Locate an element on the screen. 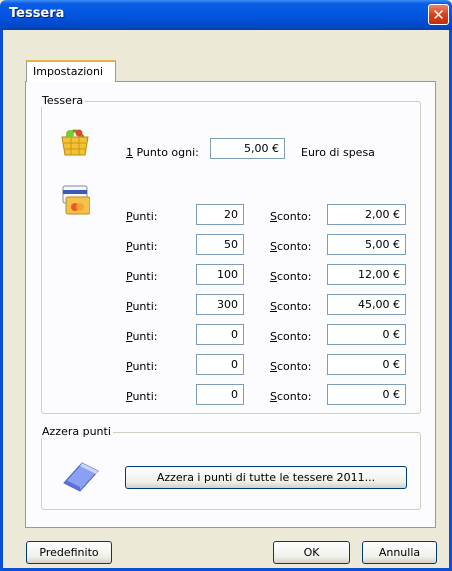 The height and width of the screenshot is (571, 452). punti-field: 50 is located at coordinates (220, 244).